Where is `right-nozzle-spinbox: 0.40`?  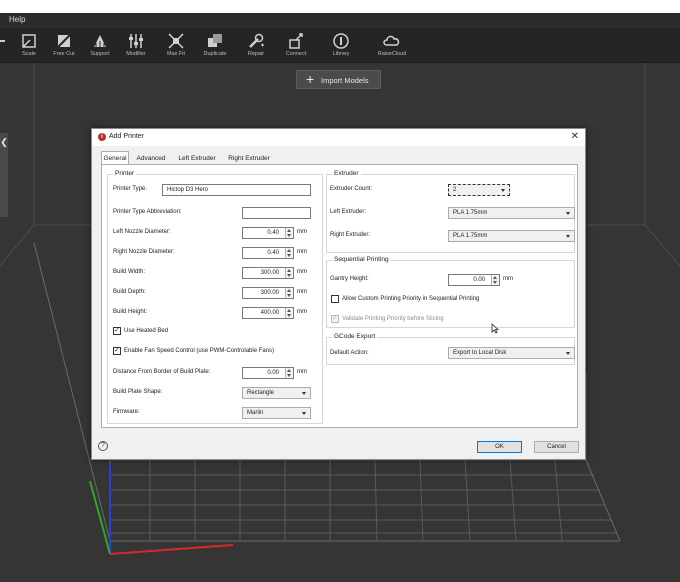 right-nozzle-spinbox: 0.40 is located at coordinates (268, 253).